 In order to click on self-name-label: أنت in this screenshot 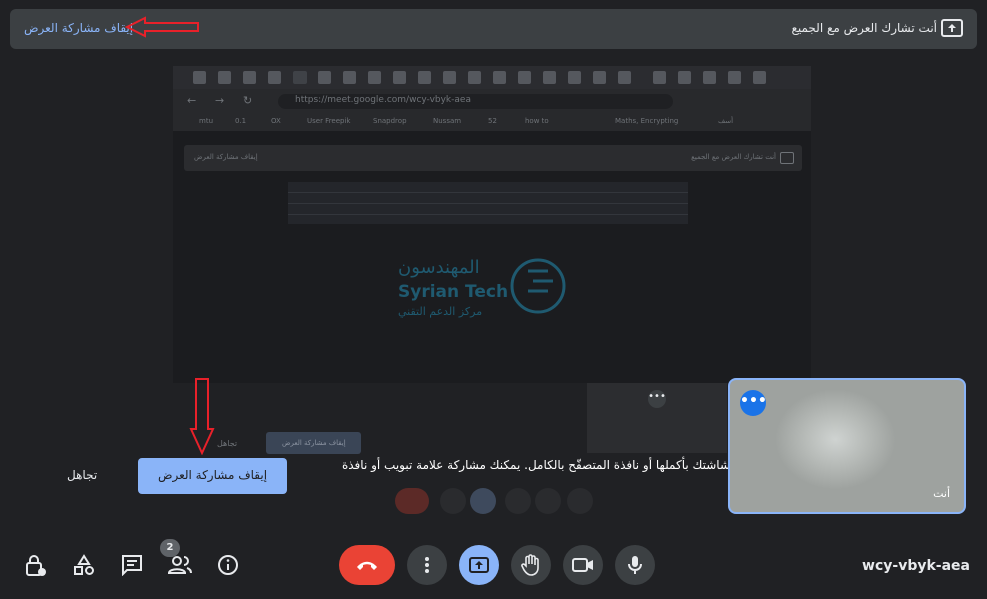, I will do `click(941, 493)`.